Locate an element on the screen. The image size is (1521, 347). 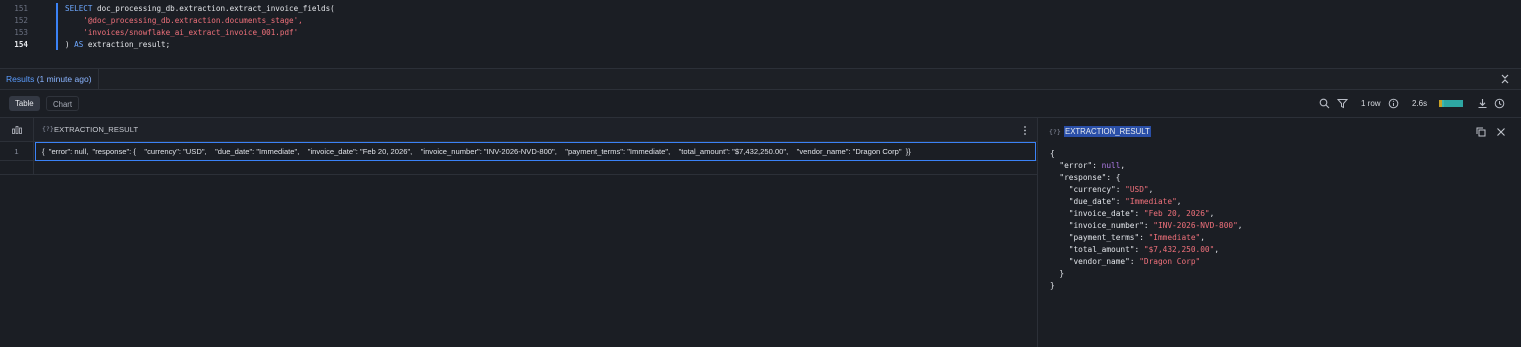
json-value: "USD" is located at coordinates (1137, 189).